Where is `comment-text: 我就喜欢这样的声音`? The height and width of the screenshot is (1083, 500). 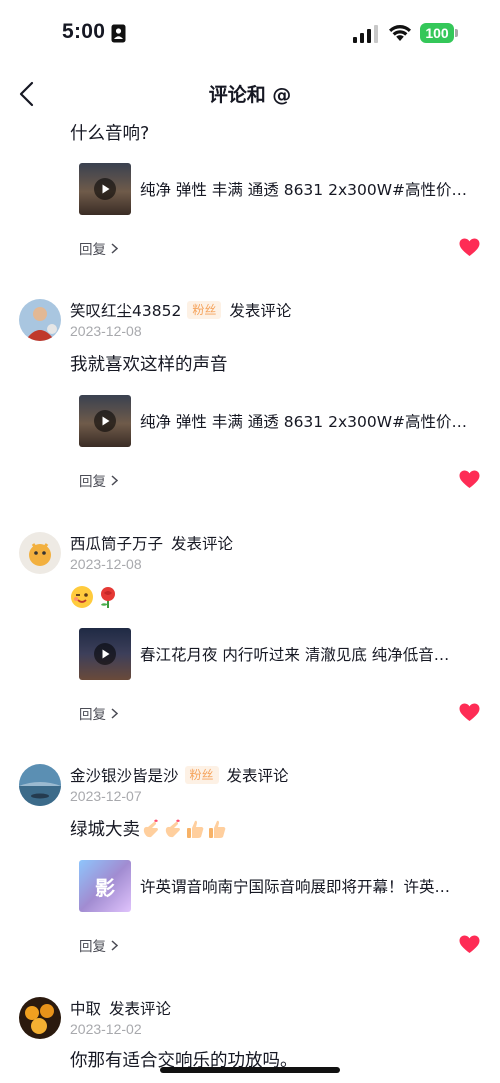 comment-text: 我就喜欢这样的声音 is located at coordinates (149, 365).